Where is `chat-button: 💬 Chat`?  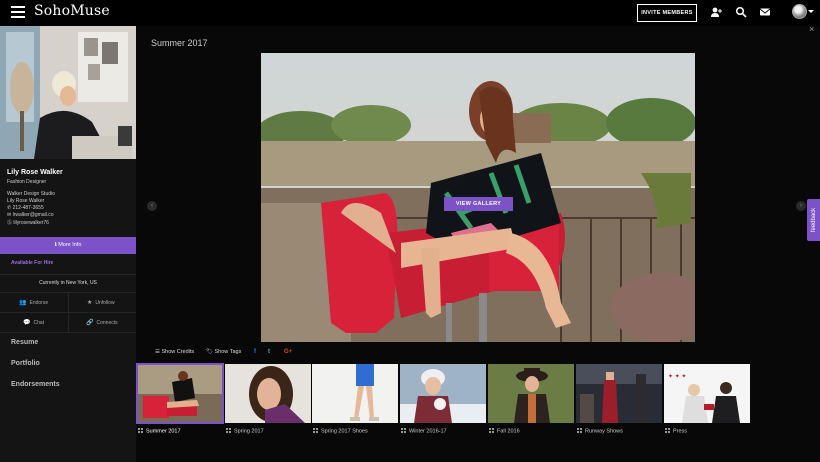 chat-button: 💬 Chat is located at coordinates (33, 322).